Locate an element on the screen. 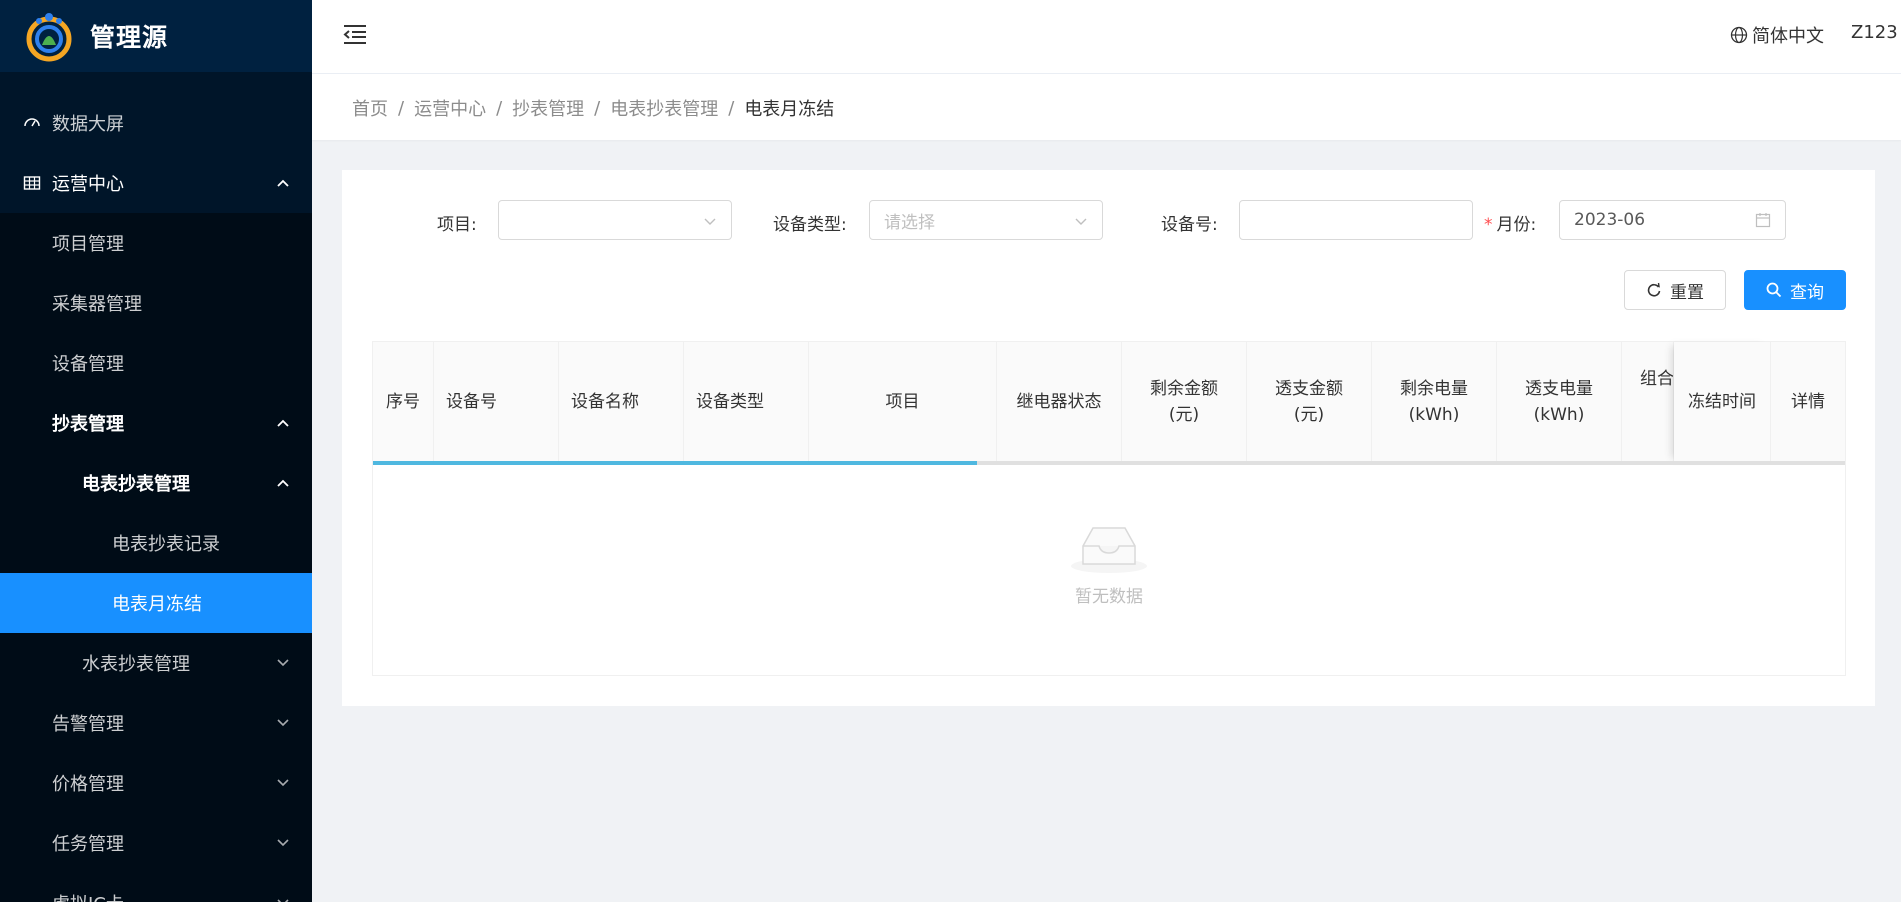 The image size is (1901, 902). device-type-select: 请选择 is located at coordinates (986, 220).